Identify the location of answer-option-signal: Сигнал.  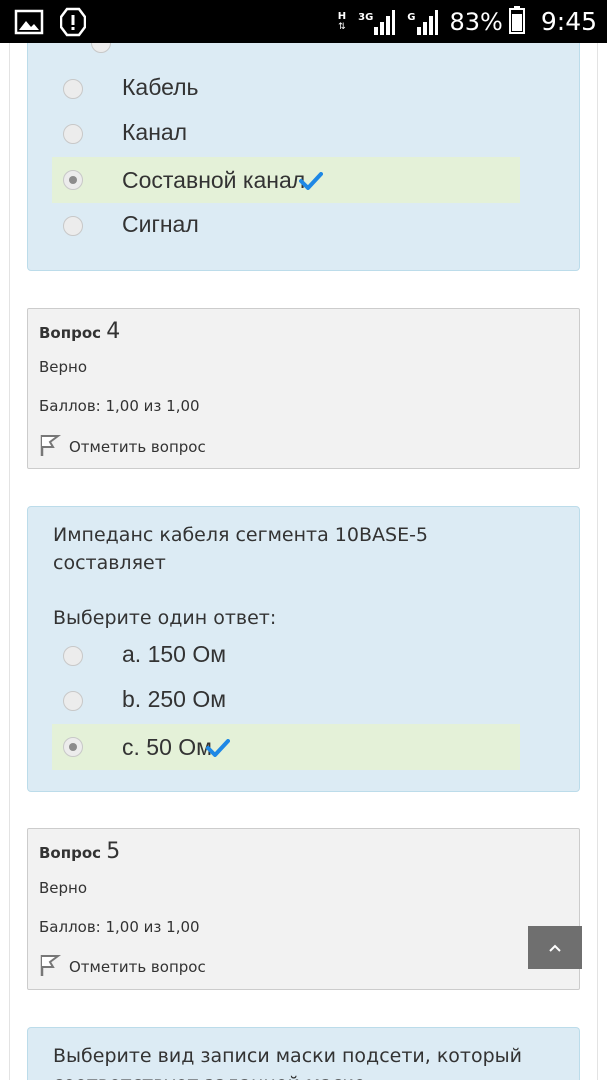
(286, 226).